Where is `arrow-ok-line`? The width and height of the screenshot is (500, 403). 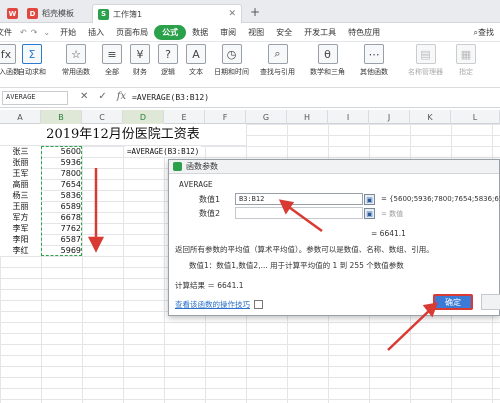 arrow-ok-line is located at coordinates (410, 329).